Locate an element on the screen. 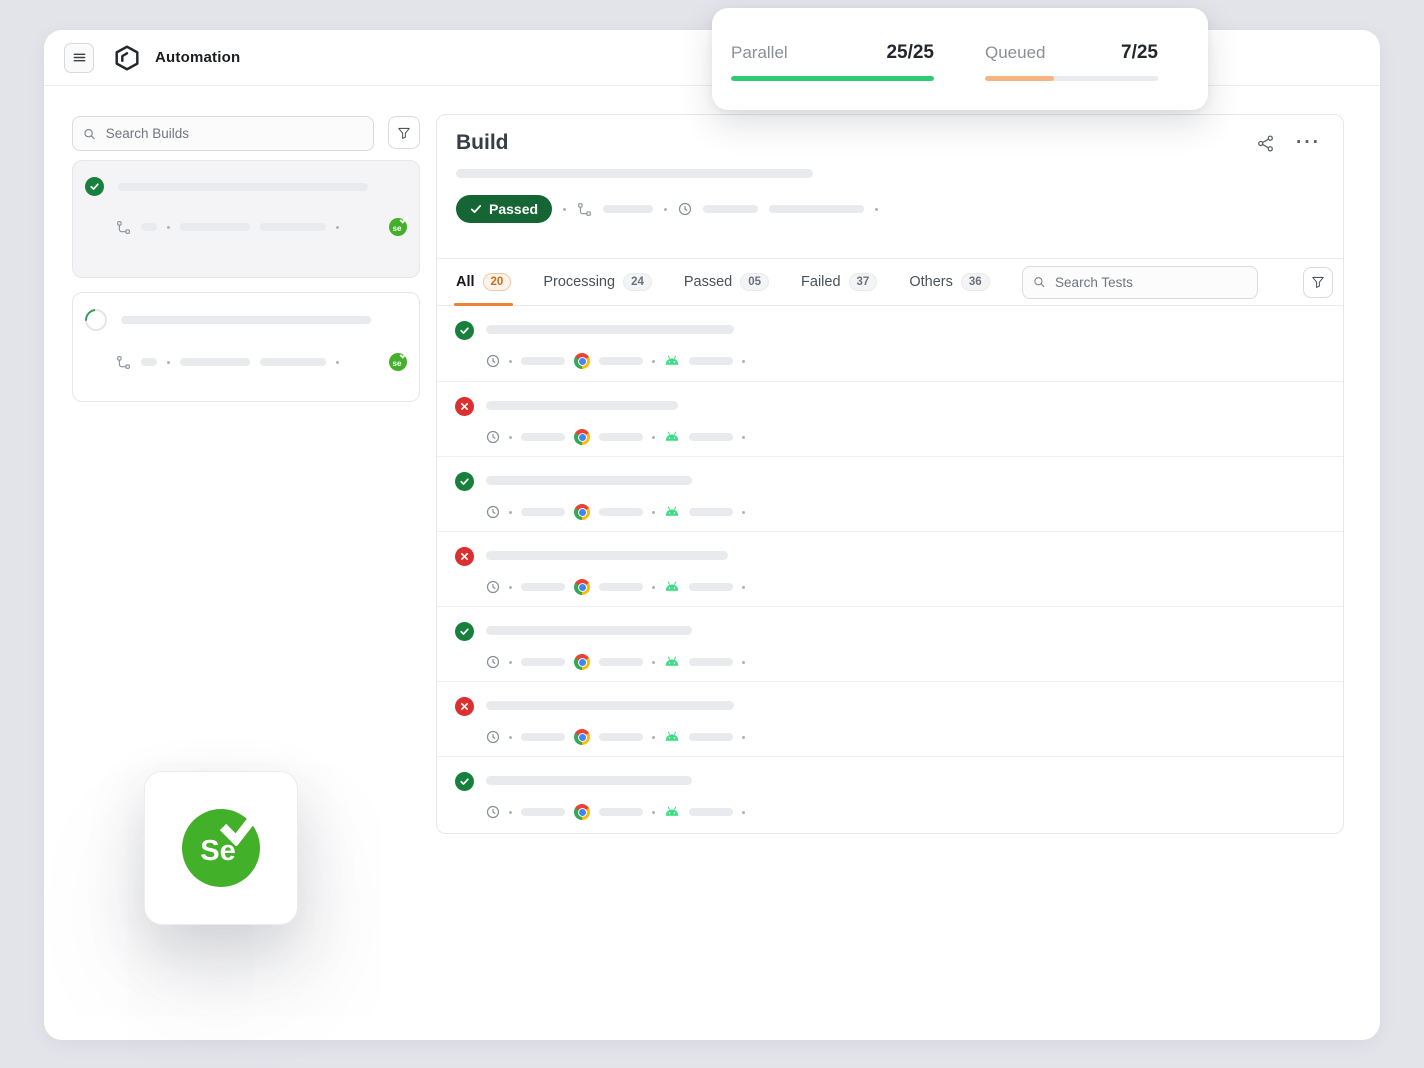  concurrency-stats-card: Parallel 25/25 Queued 7/25 is located at coordinates (960, 59).